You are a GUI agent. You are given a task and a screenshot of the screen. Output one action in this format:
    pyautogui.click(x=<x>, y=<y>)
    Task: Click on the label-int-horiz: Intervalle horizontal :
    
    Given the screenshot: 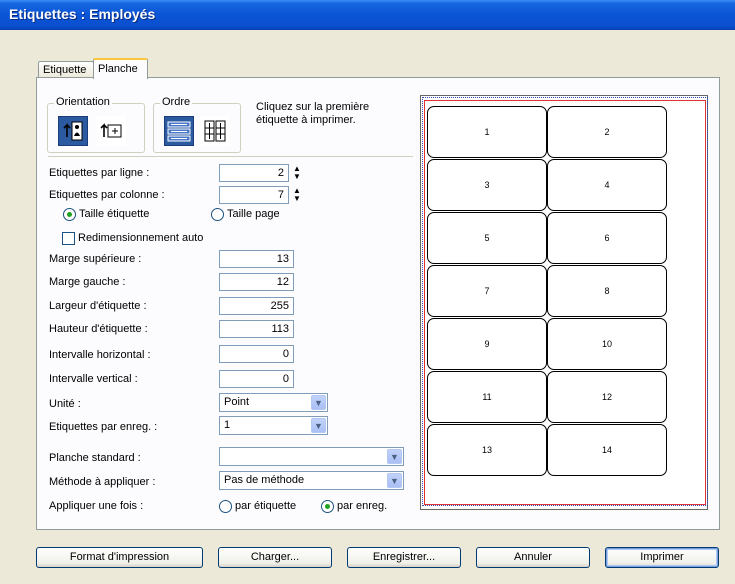 What is the action you would take?
    pyautogui.click(x=100, y=355)
    